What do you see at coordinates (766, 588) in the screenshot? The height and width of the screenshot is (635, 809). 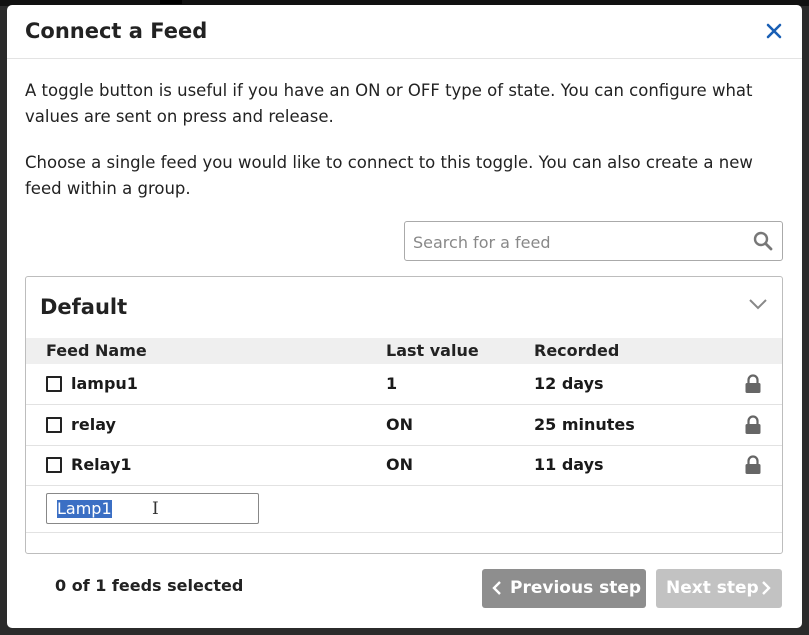 I see `chevron-right-icon` at bounding box center [766, 588].